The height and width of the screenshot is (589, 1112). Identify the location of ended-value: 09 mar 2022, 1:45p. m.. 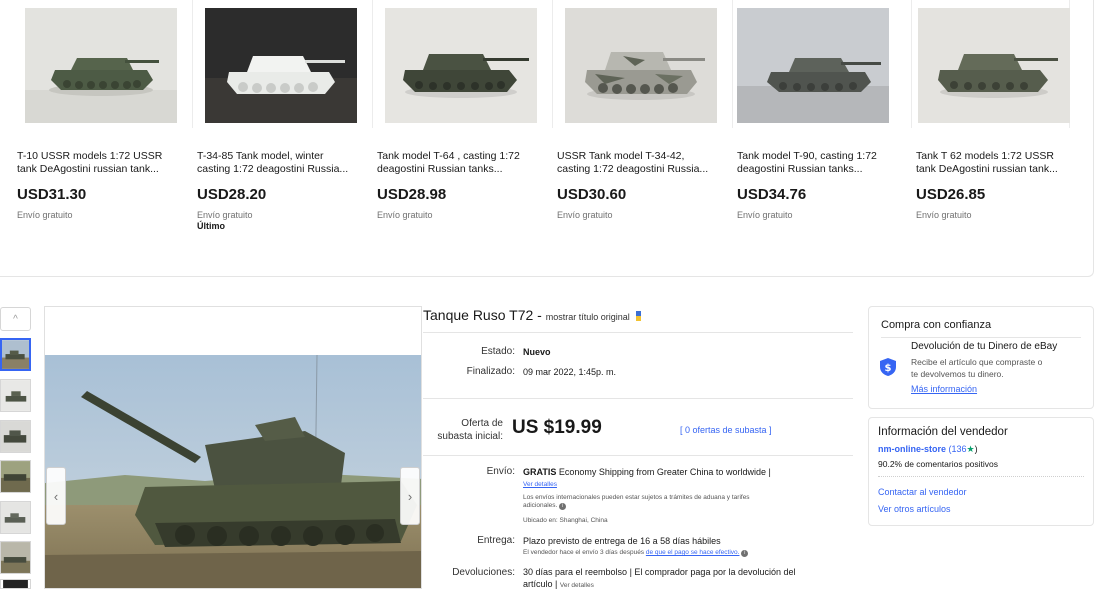
(570, 372).